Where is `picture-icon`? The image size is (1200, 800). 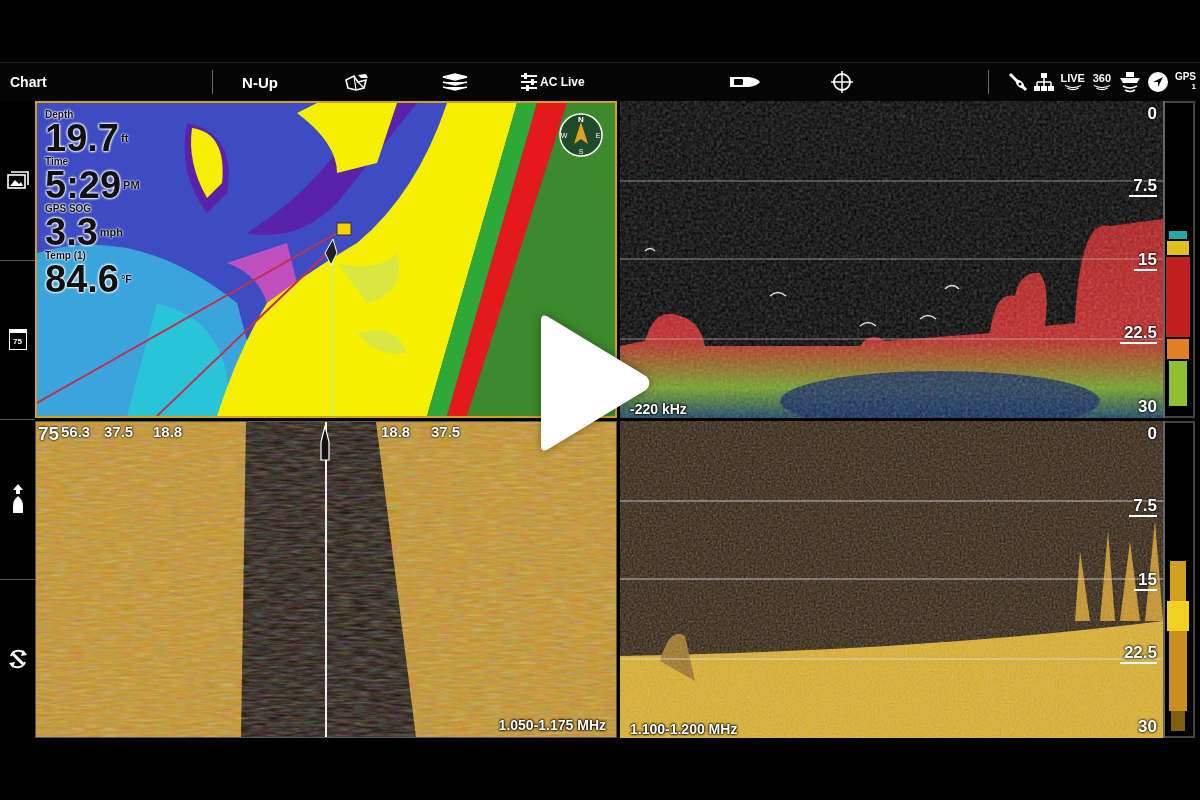
picture-icon is located at coordinates (17, 180).